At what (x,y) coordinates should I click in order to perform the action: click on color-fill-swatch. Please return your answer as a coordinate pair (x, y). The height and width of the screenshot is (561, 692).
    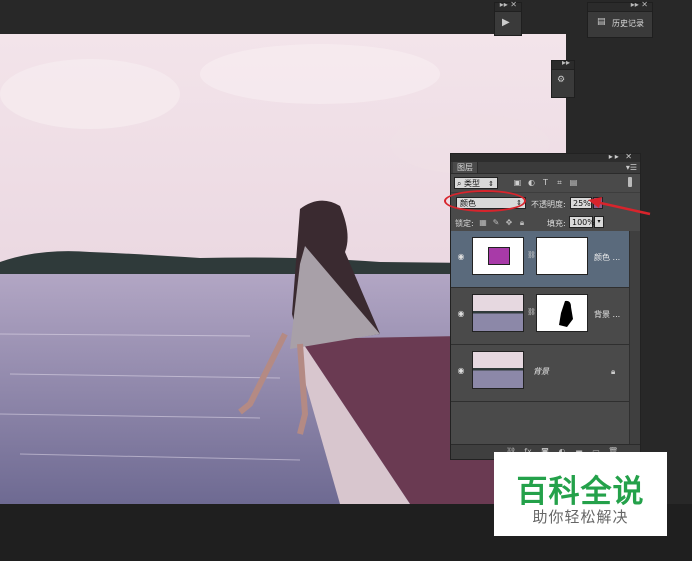
    Looking at the image, I should click on (499, 256).